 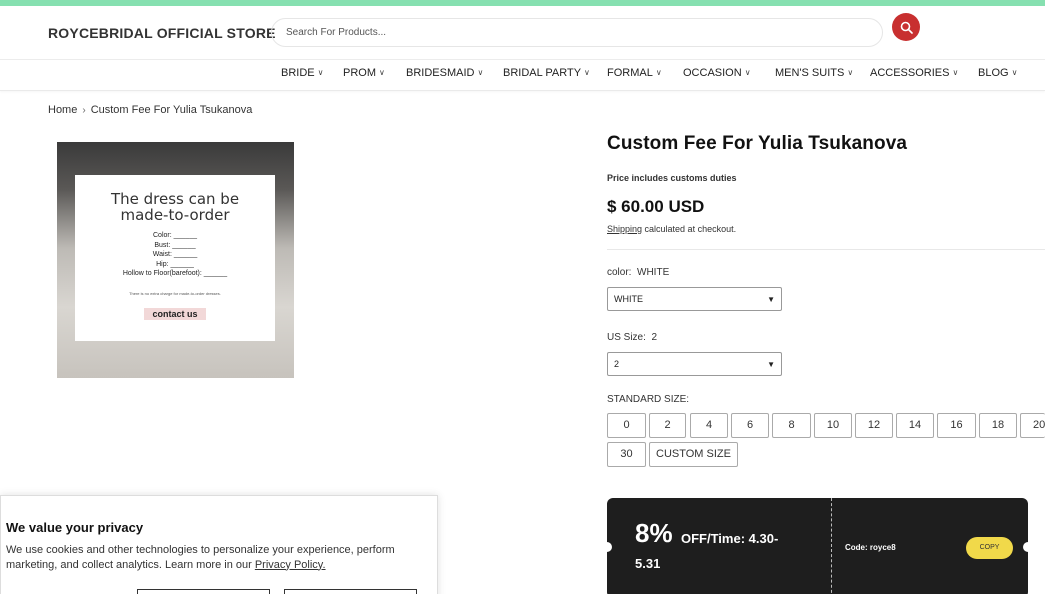 I want to click on search-box, so click(x=577, y=32).